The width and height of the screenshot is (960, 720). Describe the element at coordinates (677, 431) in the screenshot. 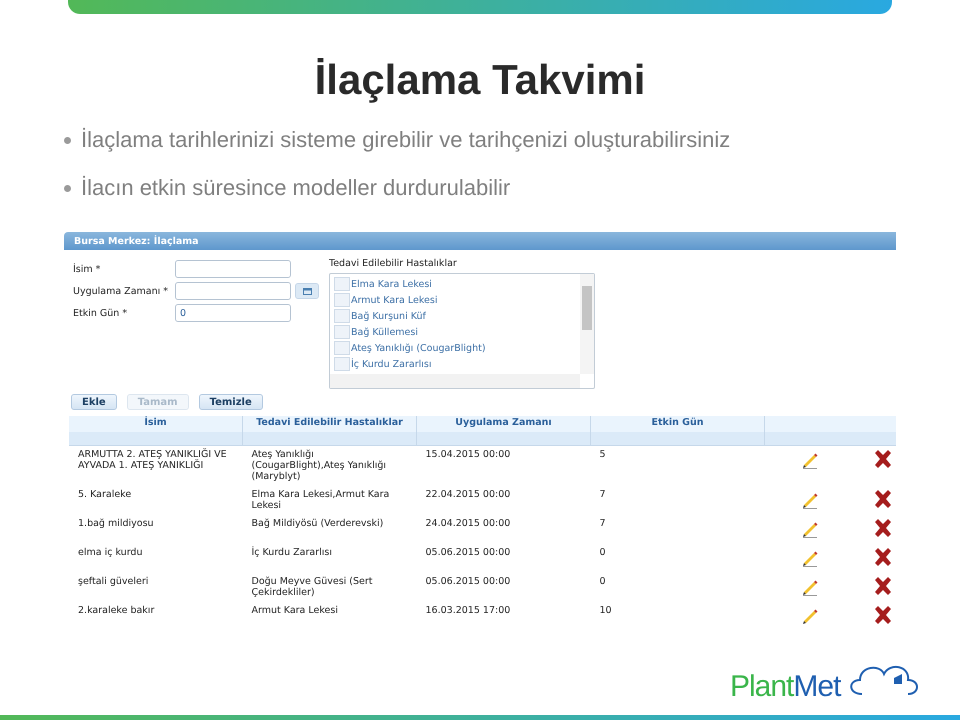

I see `column-header: Etkin Gün` at that location.